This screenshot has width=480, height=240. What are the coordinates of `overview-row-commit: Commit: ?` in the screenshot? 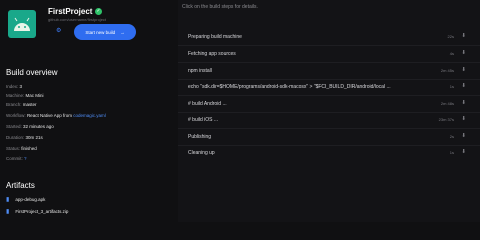 It's located at (16, 158).